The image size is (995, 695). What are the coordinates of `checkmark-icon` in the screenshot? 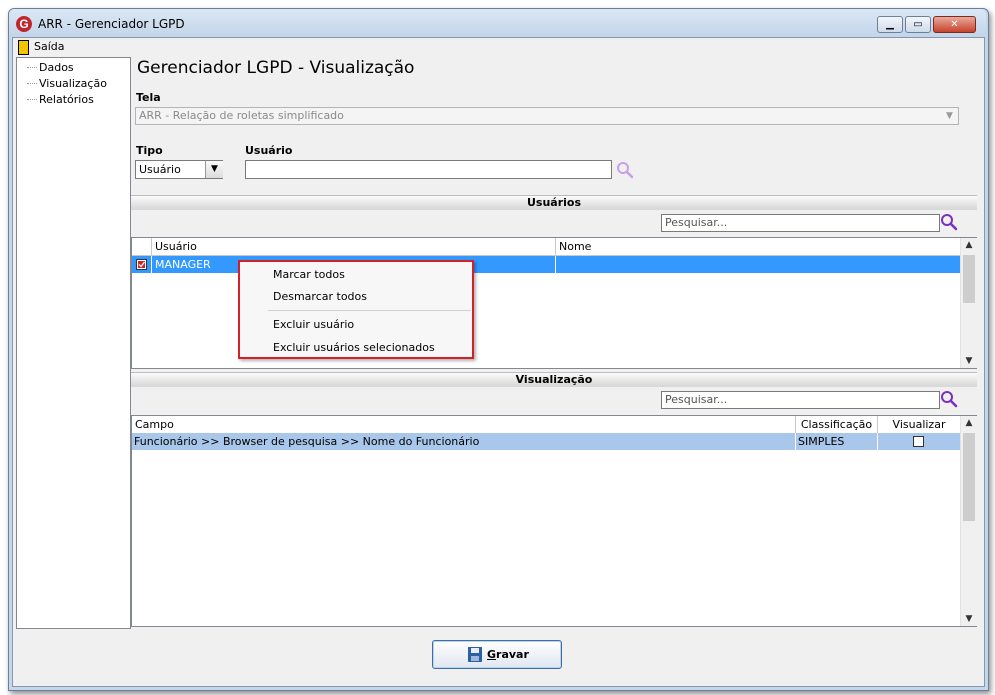 It's located at (142, 264).